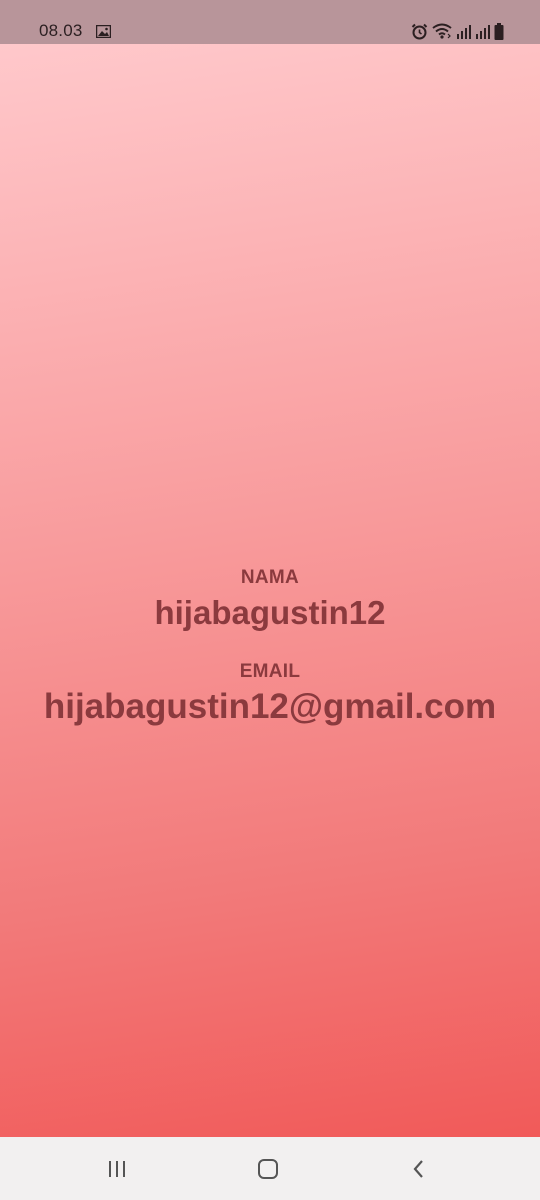 This screenshot has height=1200, width=540. I want to click on status-icons, so click(457, 31).